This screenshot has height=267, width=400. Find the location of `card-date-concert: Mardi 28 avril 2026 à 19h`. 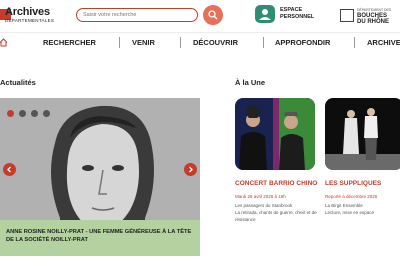

card-date-concert: Mardi 28 avril 2026 à 19h is located at coordinates (260, 196).